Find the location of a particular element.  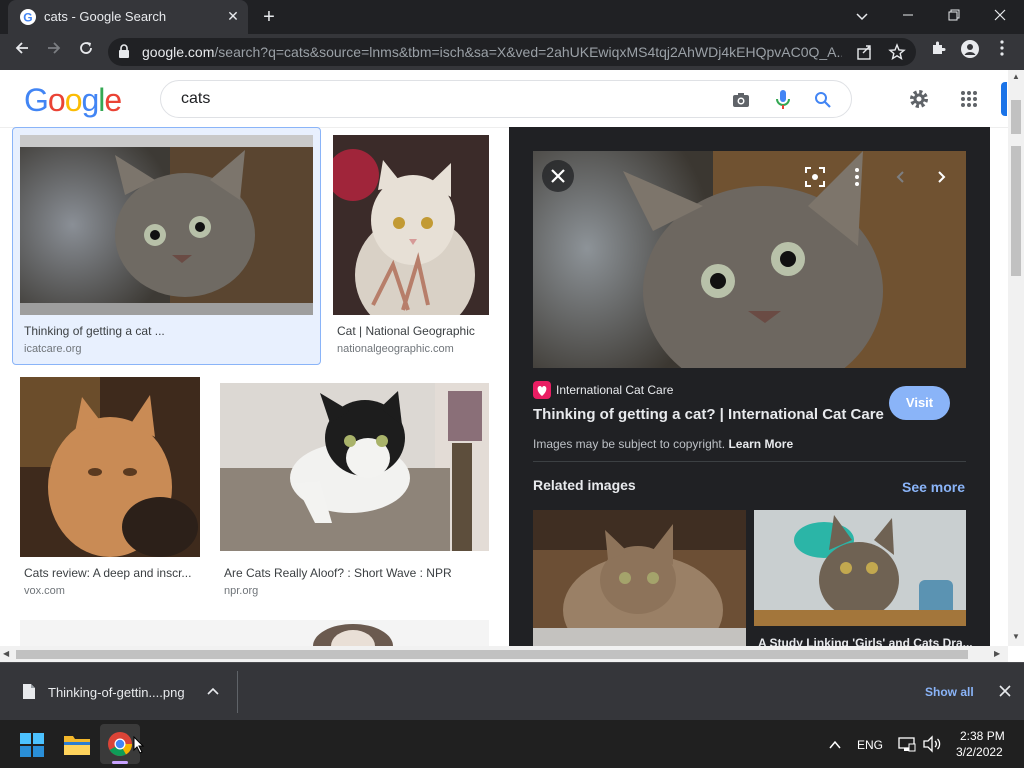

extensions-icon is located at coordinates (938, 52).